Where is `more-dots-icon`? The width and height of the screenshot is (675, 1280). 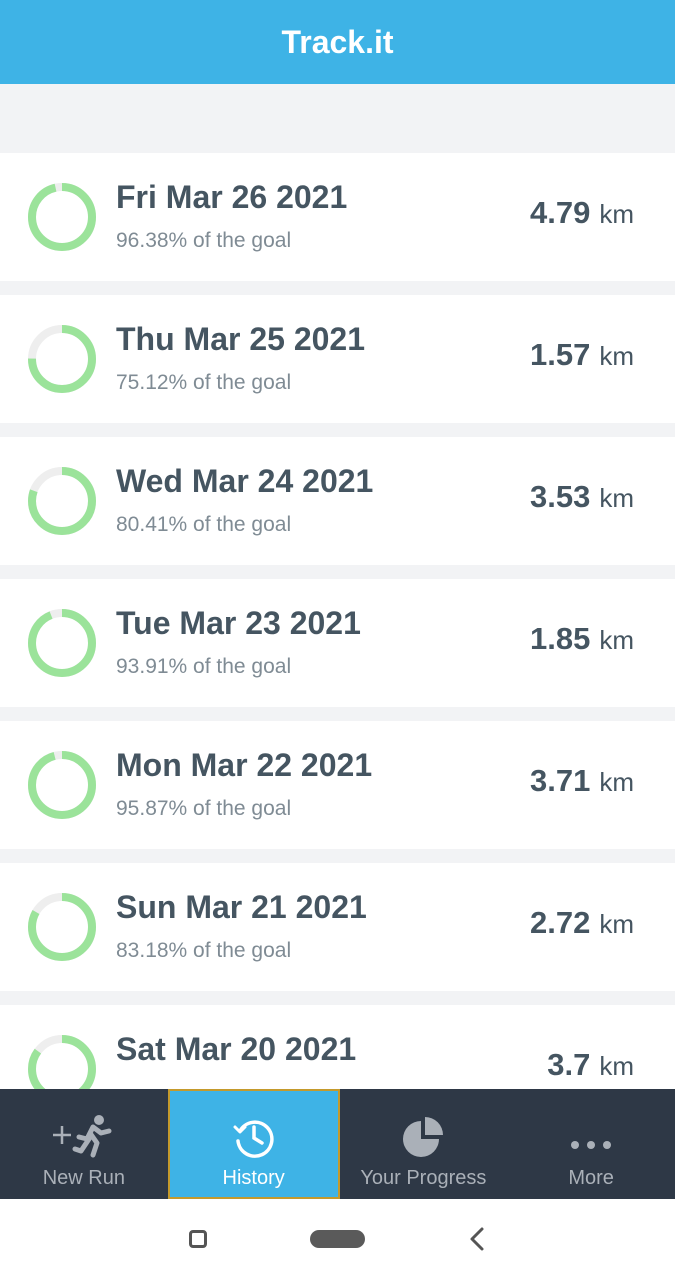
more-dots-icon is located at coordinates (591, 1129).